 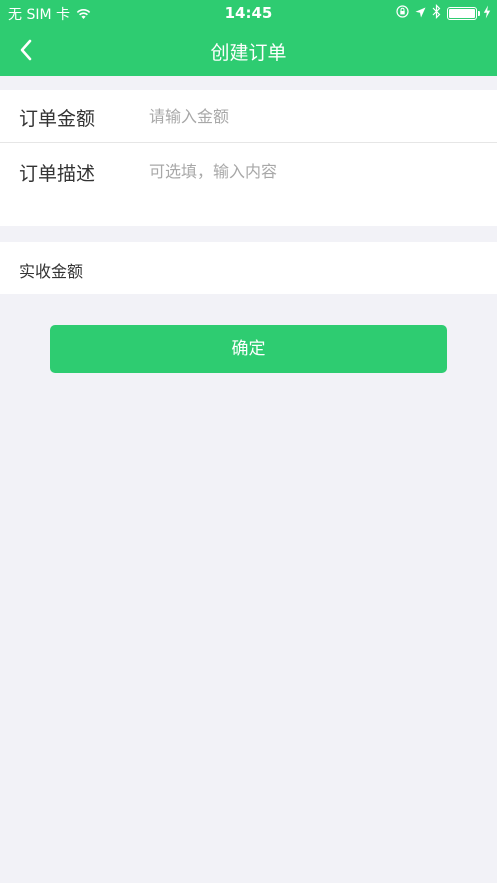 What do you see at coordinates (309, 188) in the screenshot?
I see `description-input` at bounding box center [309, 188].